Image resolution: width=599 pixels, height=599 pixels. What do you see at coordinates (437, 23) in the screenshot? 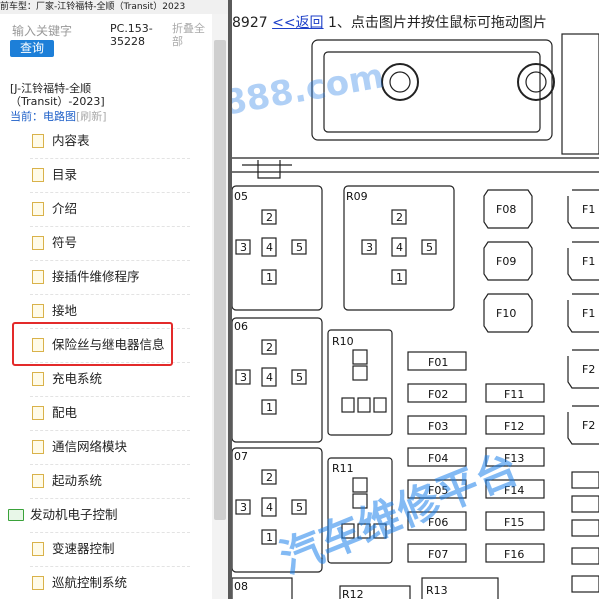
I see `drag-instruction: 1、点击图片并按住鼠标可拖动图片` at bounding box center [437, 23].